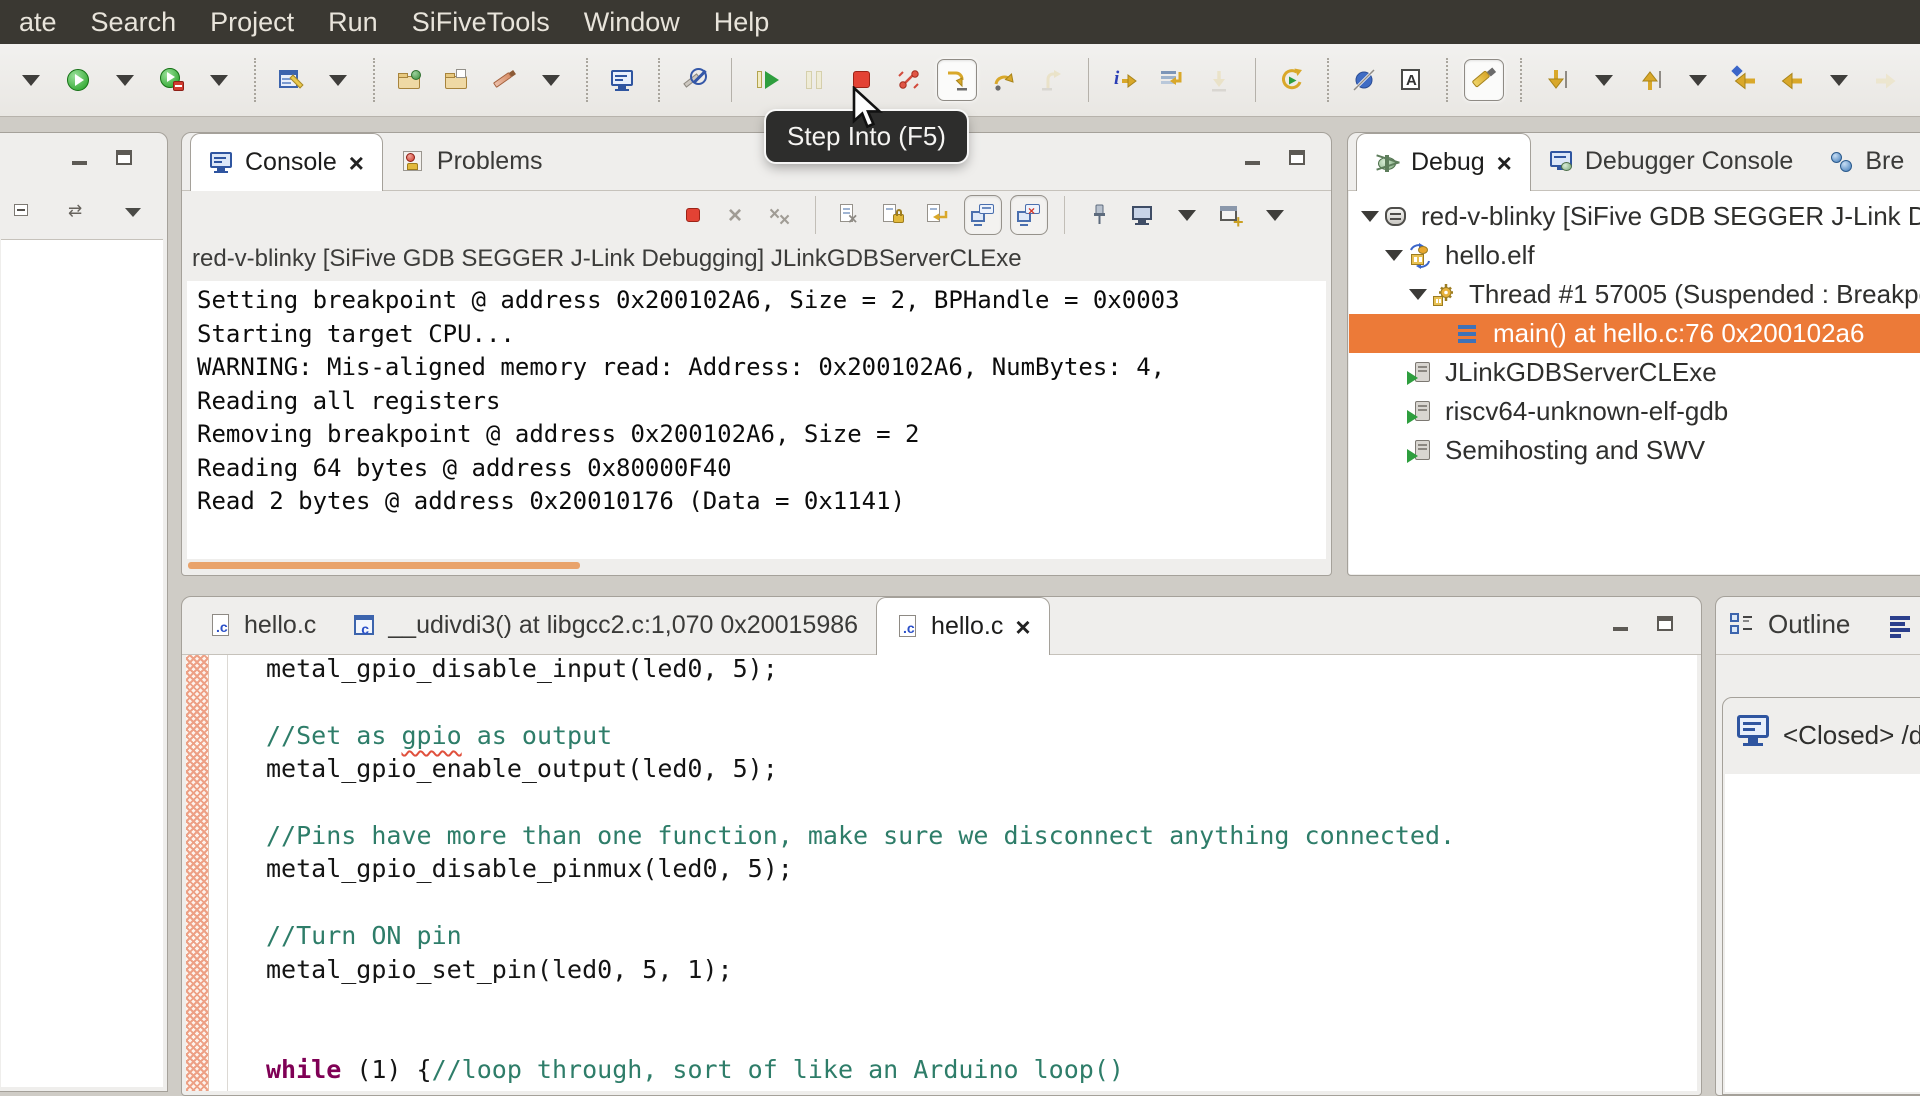  What do you see at coordinates (693, 215) in the screenshot?
I see `terminate-console-button` at bounding box center [693, 215].